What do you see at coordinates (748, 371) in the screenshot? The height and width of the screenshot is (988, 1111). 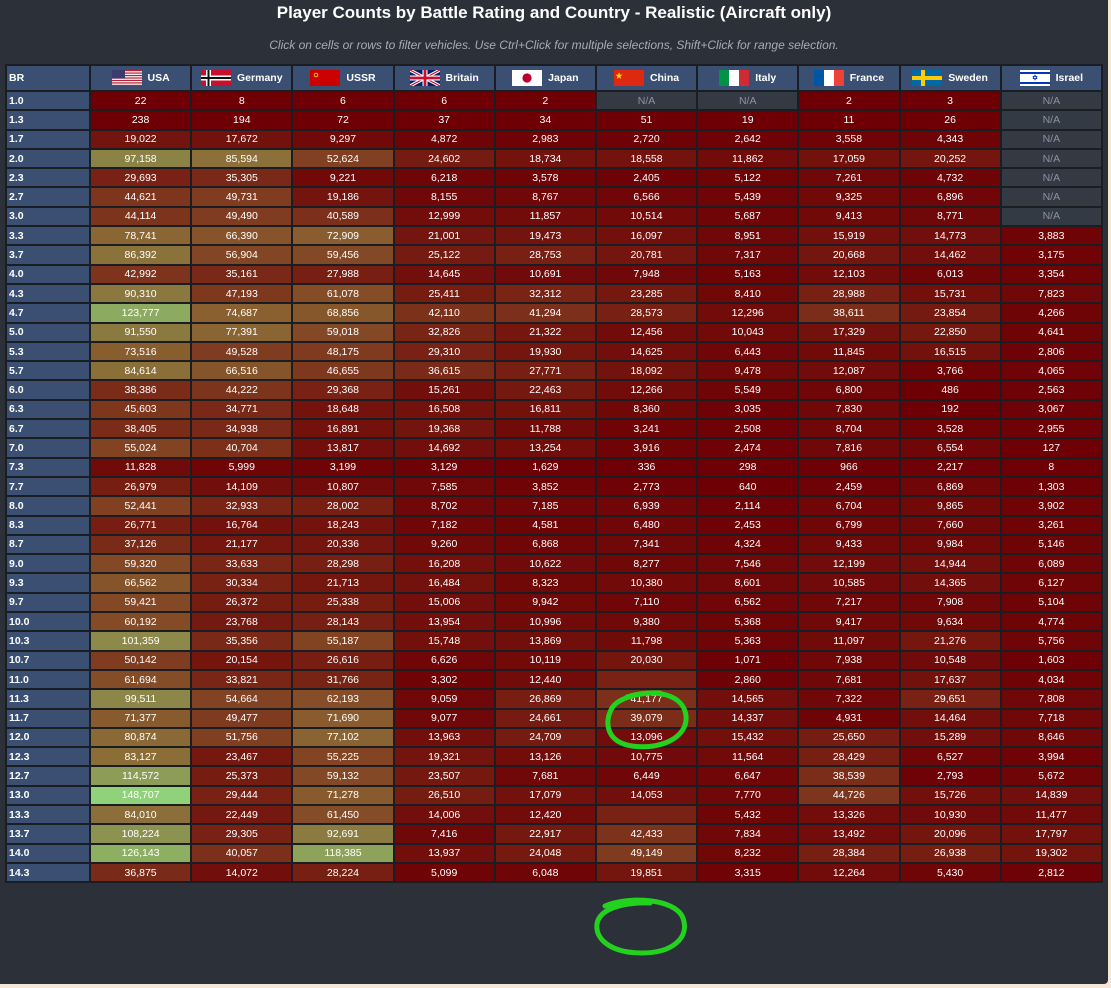 I see `table-cell: 9,478` at bounding box center [748, 371].